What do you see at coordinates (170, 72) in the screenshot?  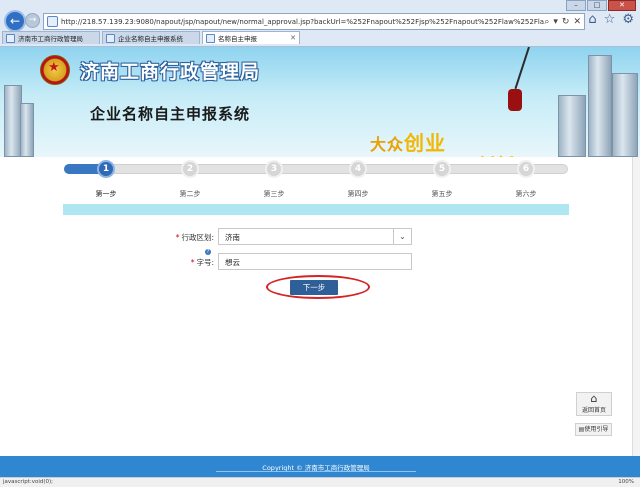 I see `org-name: 济南工商行政管理局` at bounding box center [170, 72].